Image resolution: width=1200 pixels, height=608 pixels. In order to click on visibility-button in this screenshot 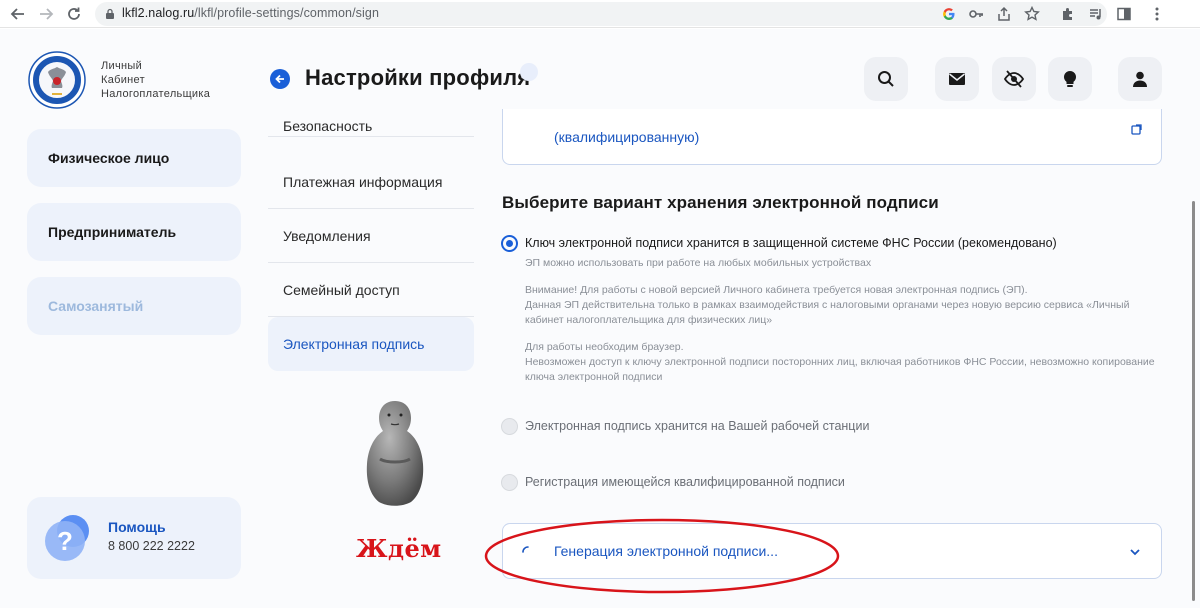, I will do `click(1014, 79)`.